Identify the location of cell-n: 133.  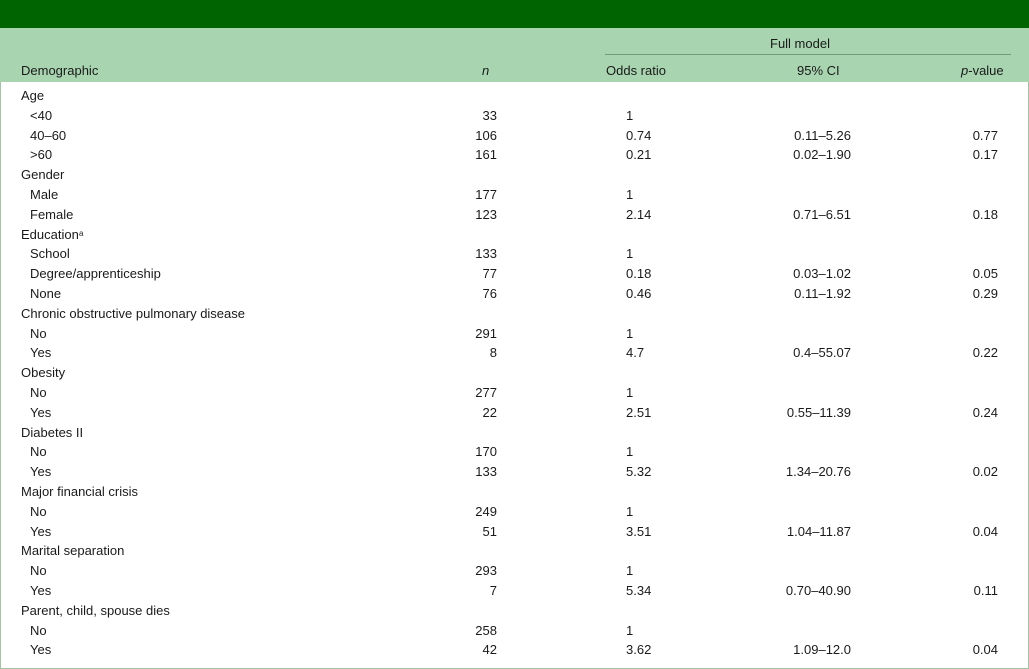
(486, 254).